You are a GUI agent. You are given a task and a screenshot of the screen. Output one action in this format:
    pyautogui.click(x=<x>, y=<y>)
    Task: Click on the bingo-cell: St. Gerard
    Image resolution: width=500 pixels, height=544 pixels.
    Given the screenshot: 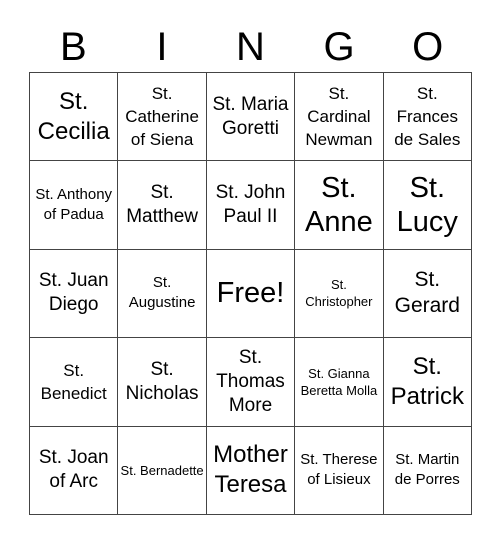 What is the action you would take?
    pyautogui.click(x=427, y=294)
    